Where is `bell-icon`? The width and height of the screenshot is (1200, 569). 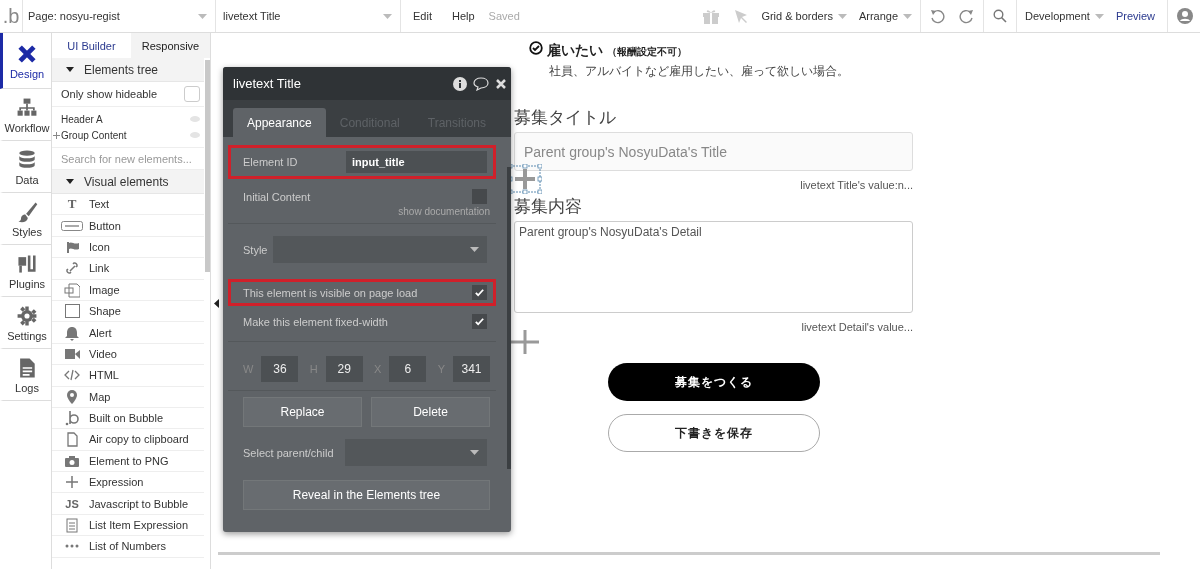
bell-icon is located at coordinates (72, 332).